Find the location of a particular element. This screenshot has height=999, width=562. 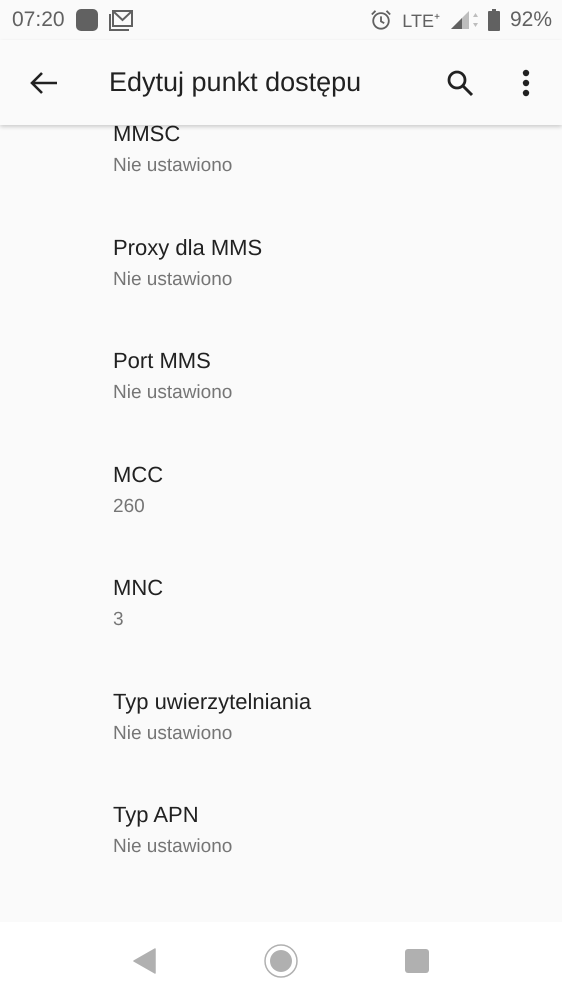

mail-icon is located at coordinates (120, 20).